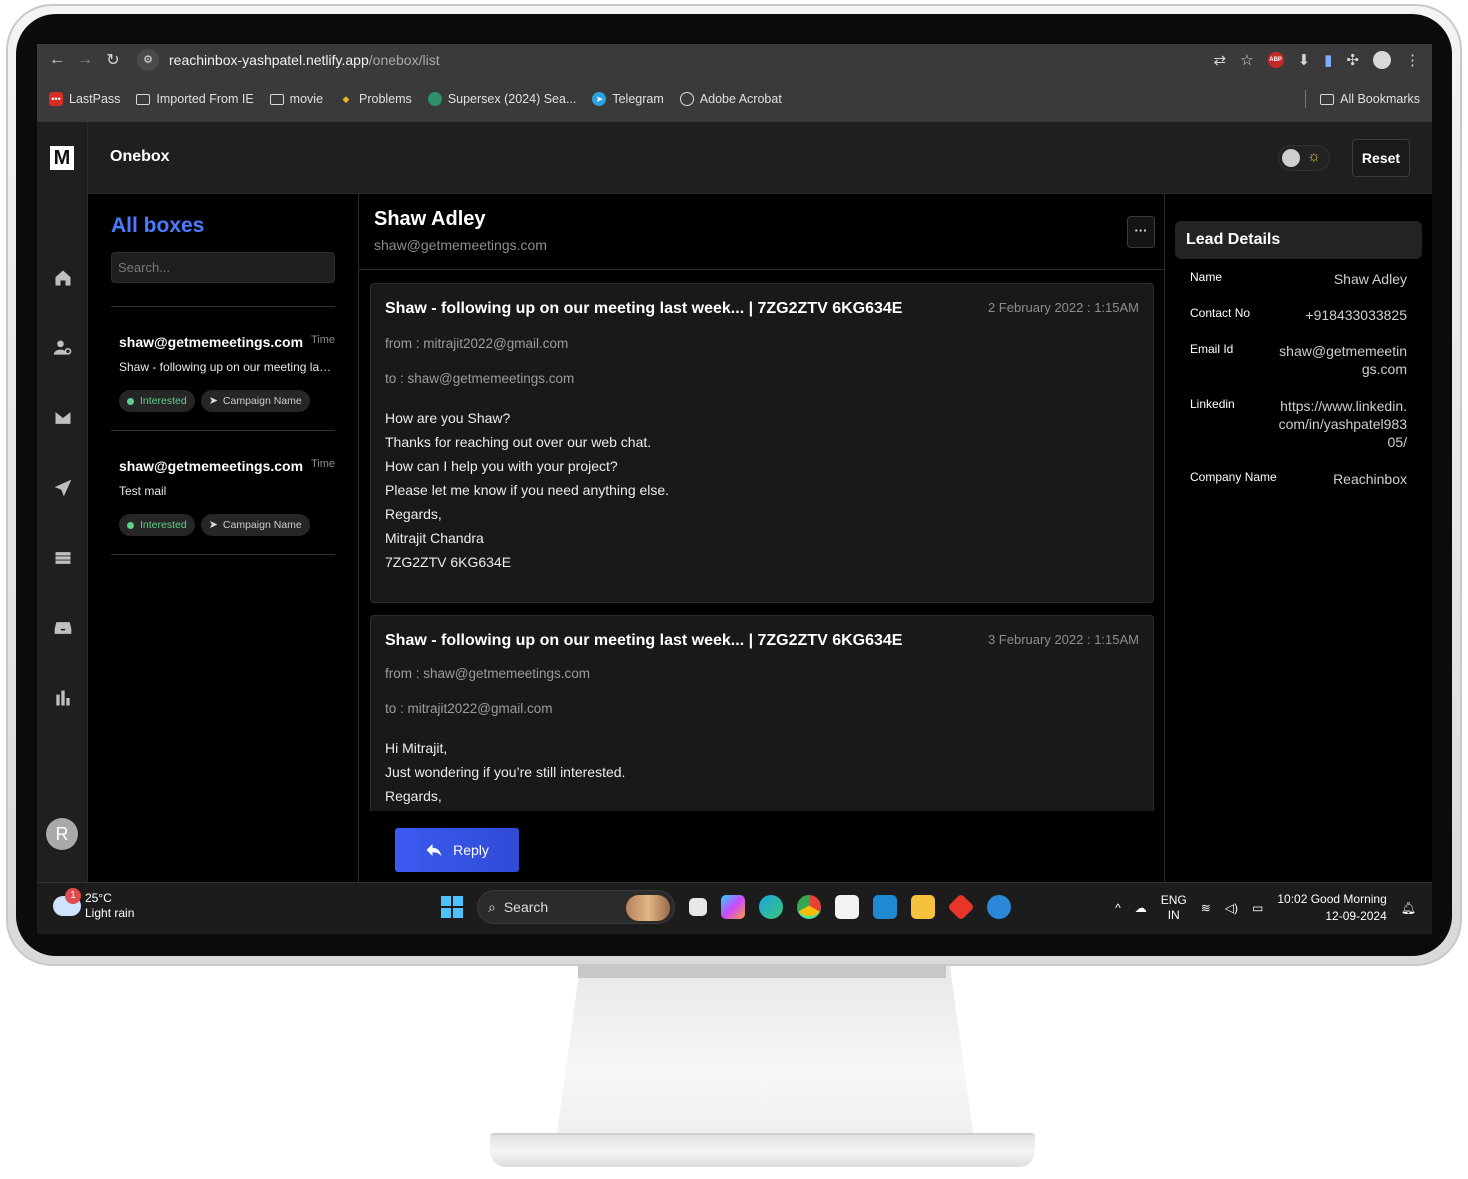 This screenshot has width=1468, height=1179. I want to click on message-from: from : mitrajit2022@gmail.com, so click(477, 343).